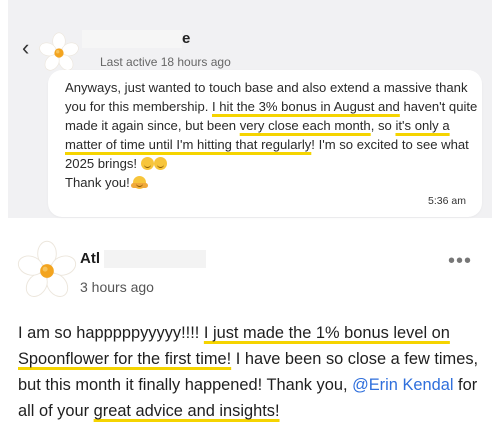 Image resolution: width=500 pixels, height=444 pixels. I want to click on message-timestamp: 5:36 am, so click(447, 201).